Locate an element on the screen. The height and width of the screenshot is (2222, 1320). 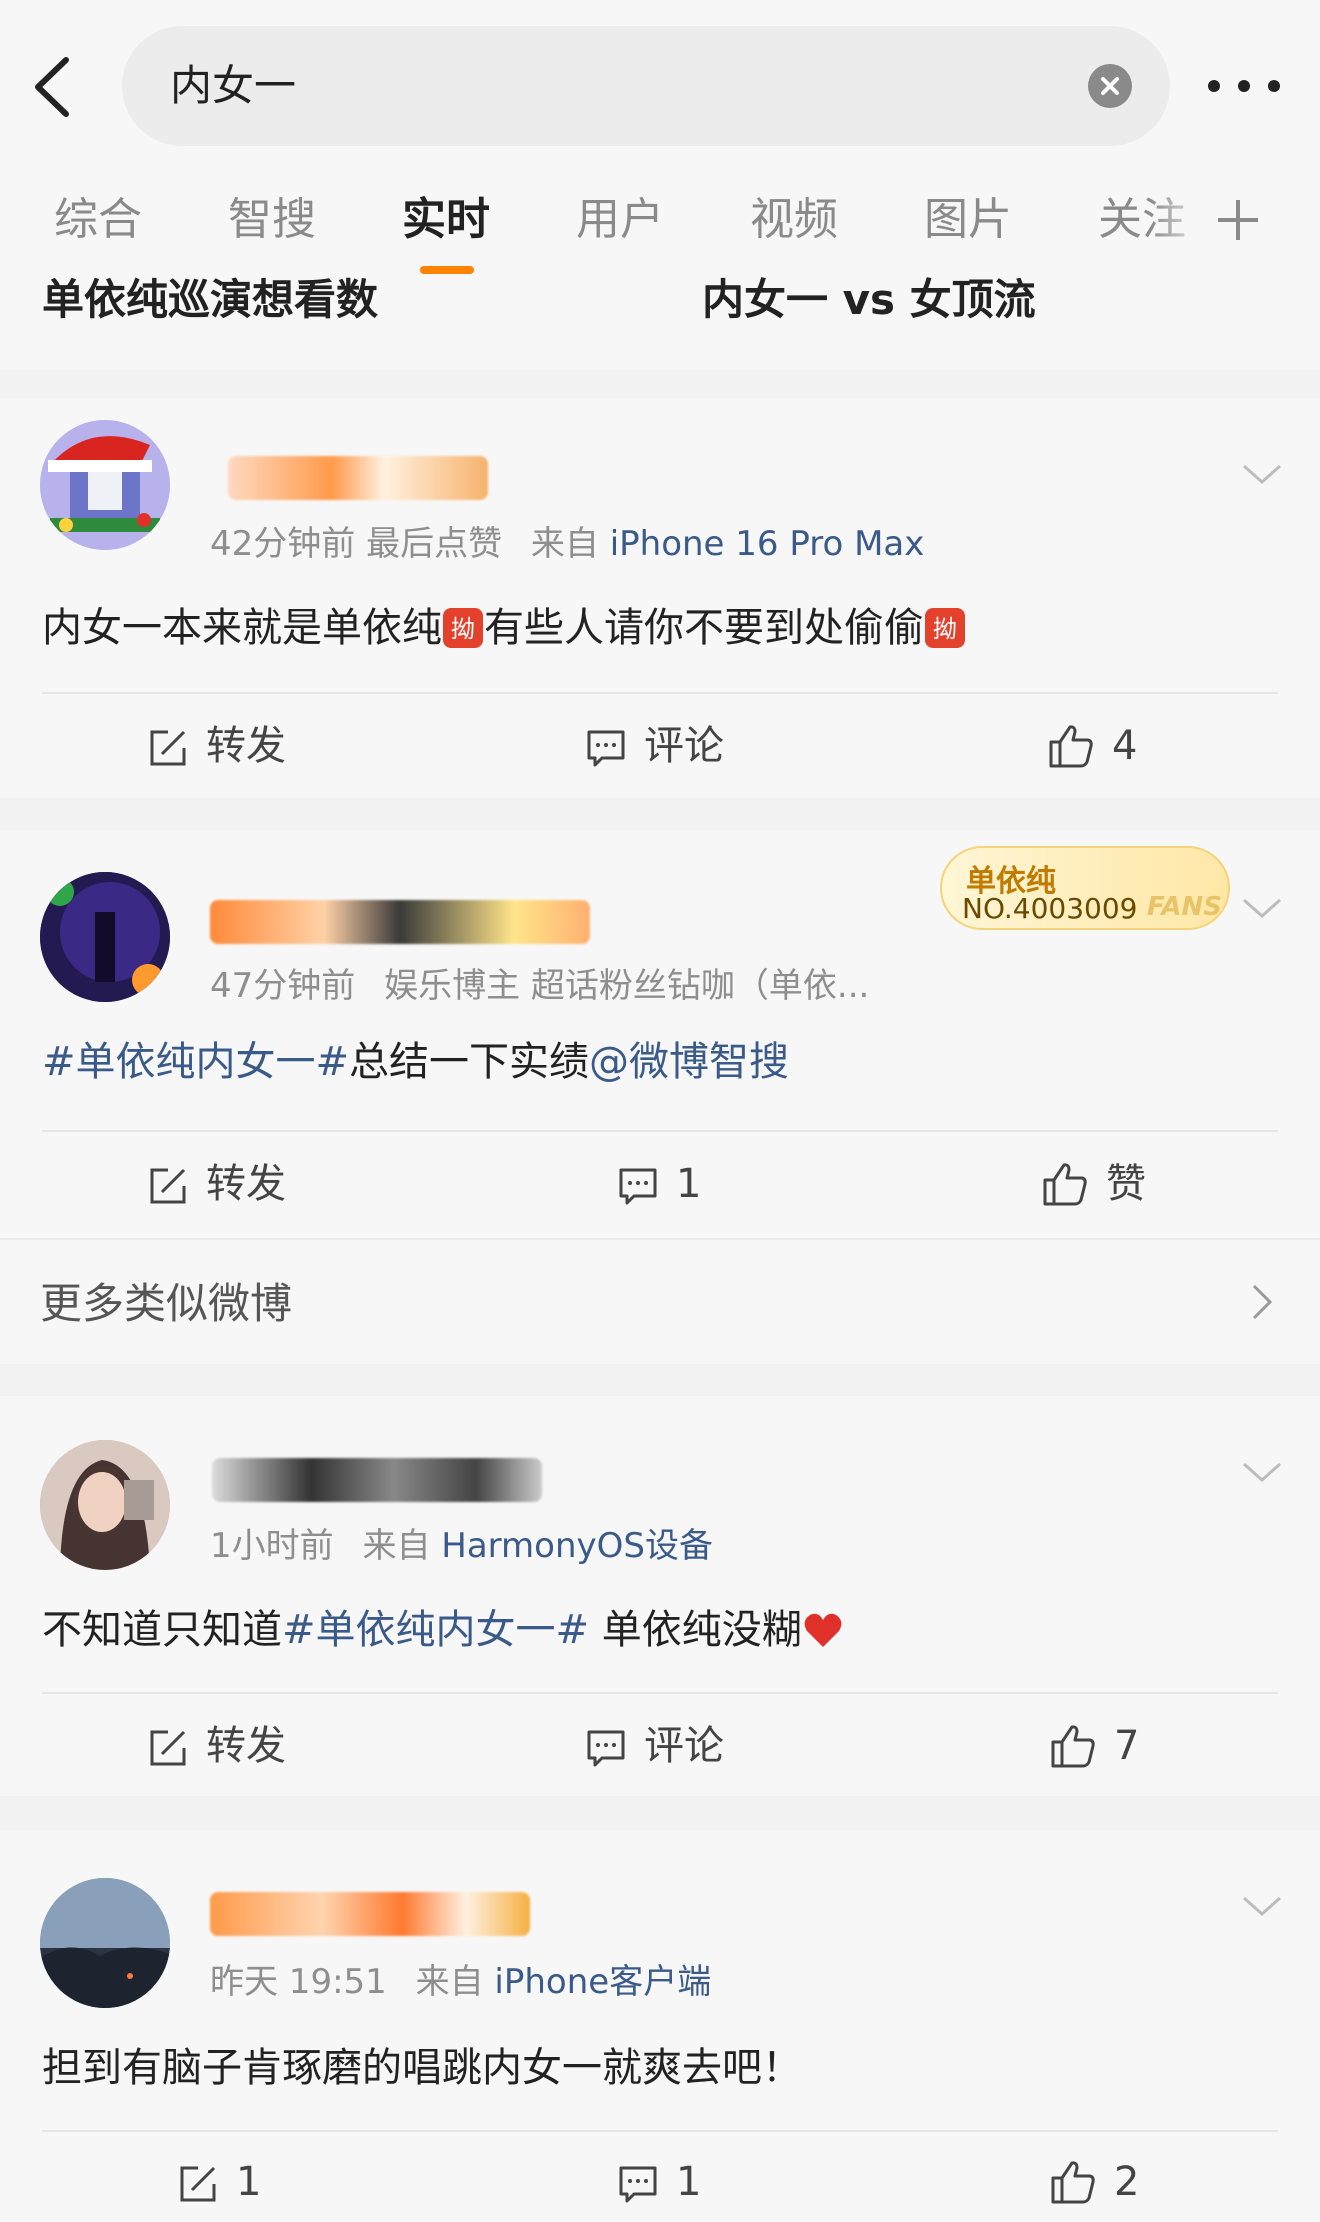
post-text-part: 总结一下实绩 is located at coordinates (469, 1062).